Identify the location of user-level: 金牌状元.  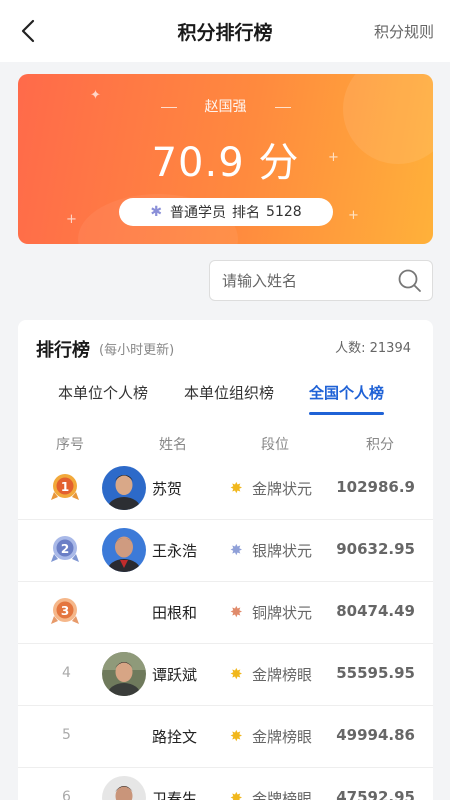
(282, 489).